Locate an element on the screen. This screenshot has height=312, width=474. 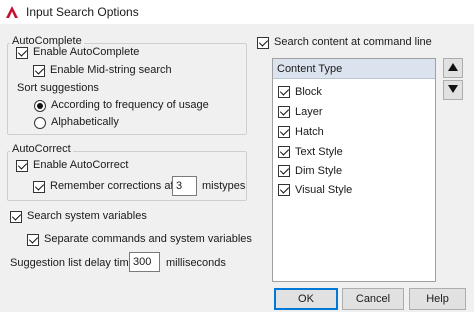
list-item-label: Block is located at coordinates (308, 92).